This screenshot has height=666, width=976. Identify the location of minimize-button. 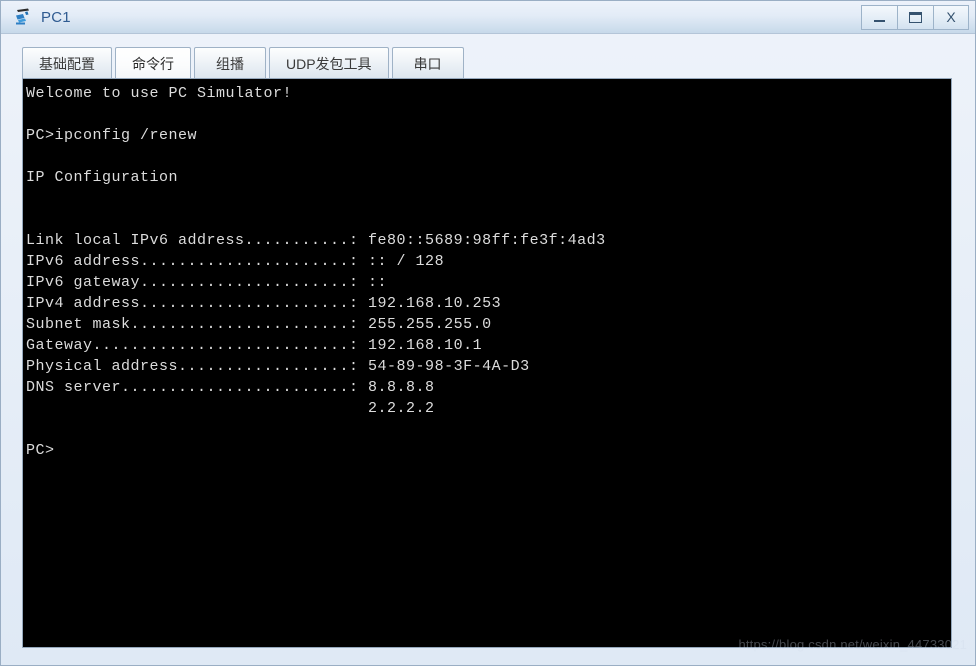
(879, 17).